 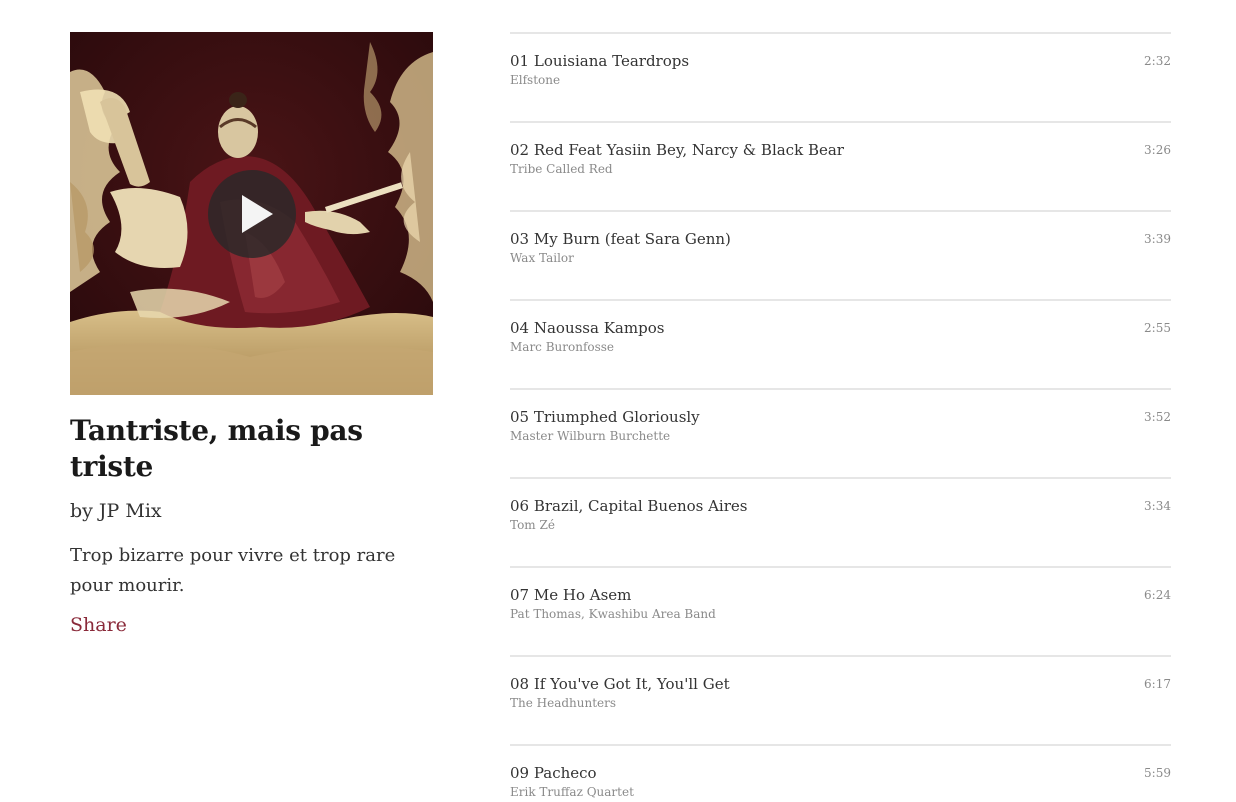 What do you see at coordinates (605, 417) in the screenshot?
I see `track-title: 05 Triumphed Gloriously` at bounding box center [605, 417].